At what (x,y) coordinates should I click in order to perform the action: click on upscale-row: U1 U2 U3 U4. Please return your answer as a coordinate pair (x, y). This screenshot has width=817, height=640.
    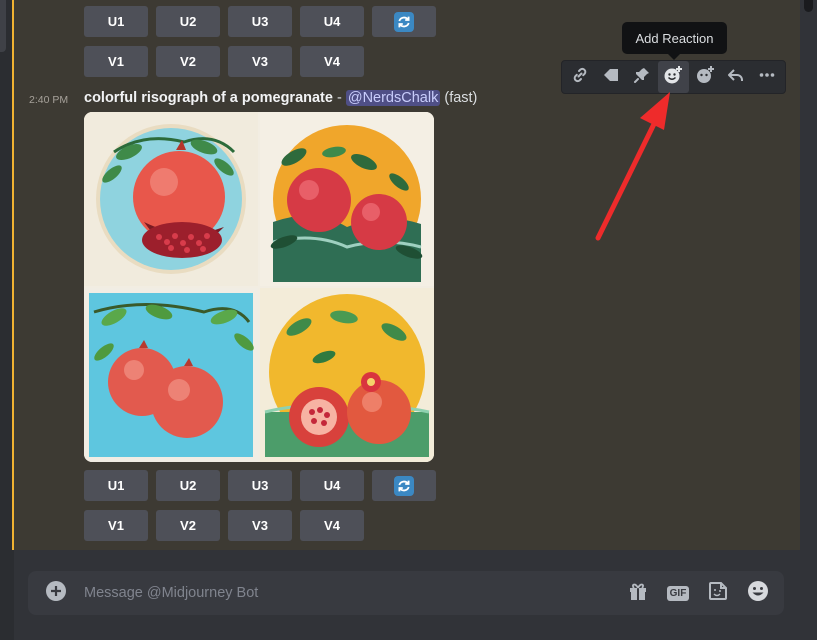
    Looking at the image, I should click on (260, 485).